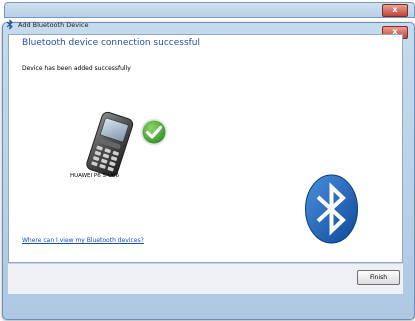  Describe the element at coordinates (154, 132) in the screenshot. I see `success-check-icon` at that location.